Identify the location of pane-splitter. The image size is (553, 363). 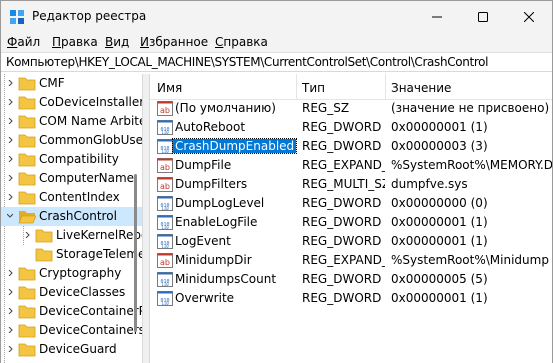
(146, 218).